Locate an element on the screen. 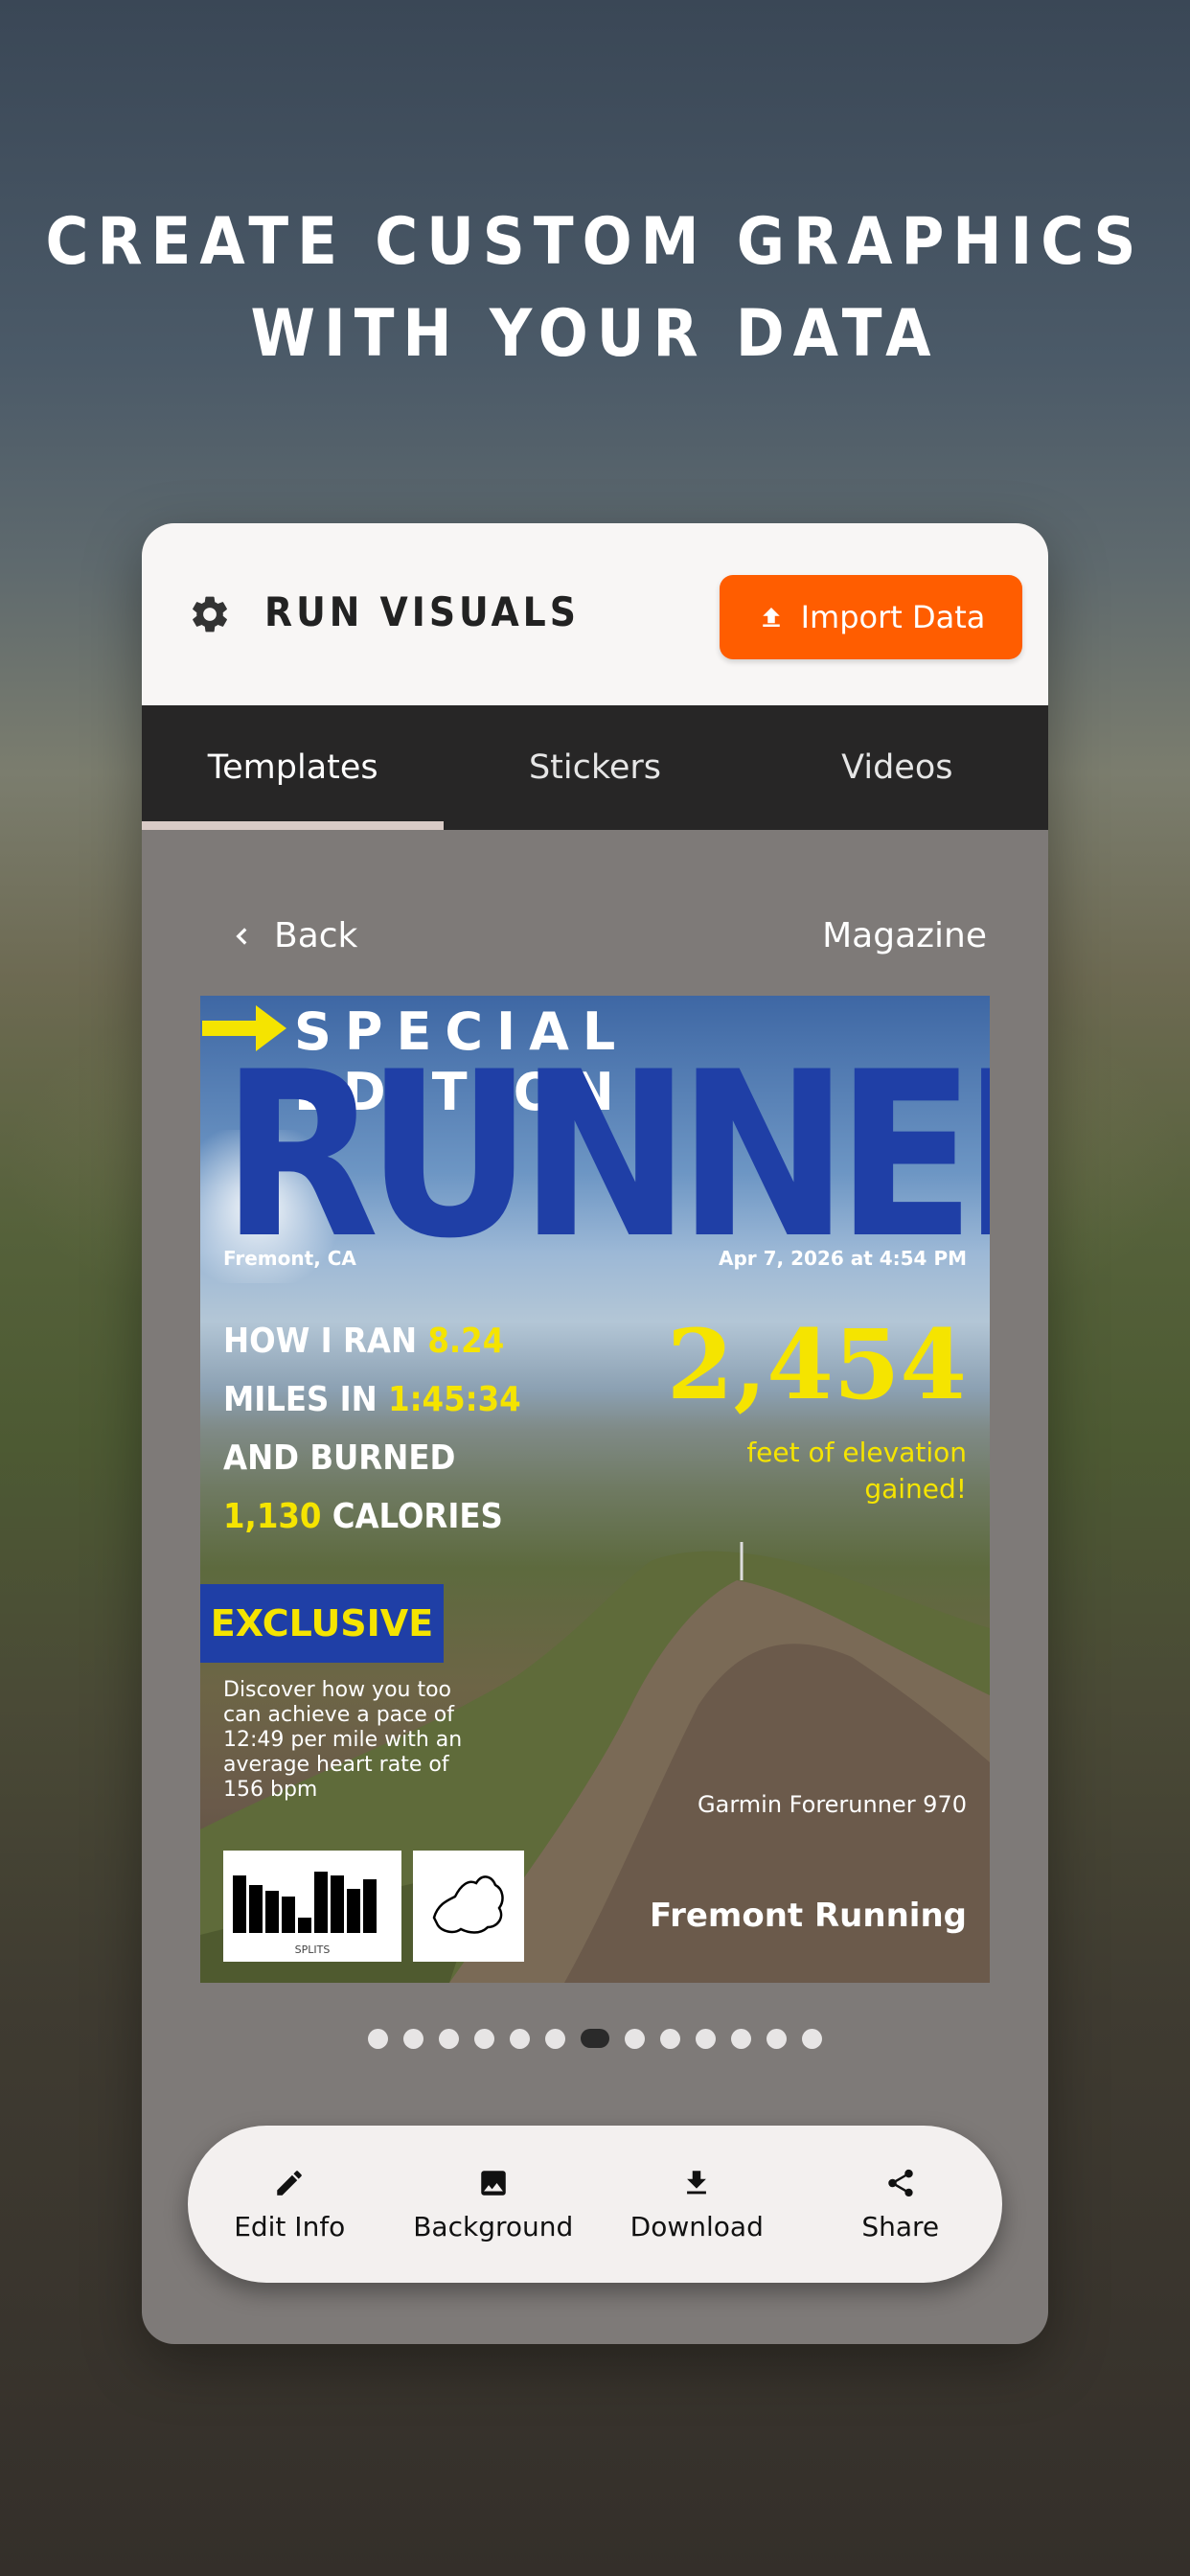 The height and width of the screenshot is (2576, 1190). splits-sticker: SPLITS is located at coordinates (312, 1906).